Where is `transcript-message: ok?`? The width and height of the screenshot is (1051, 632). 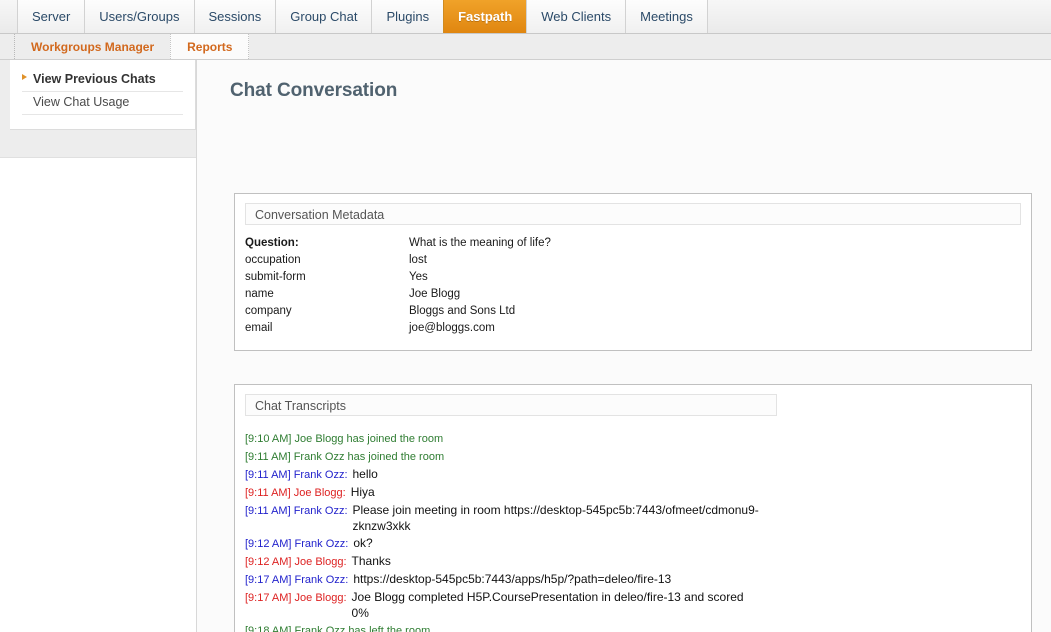 transcript-message: ok? is located at coordinates (363, 543).